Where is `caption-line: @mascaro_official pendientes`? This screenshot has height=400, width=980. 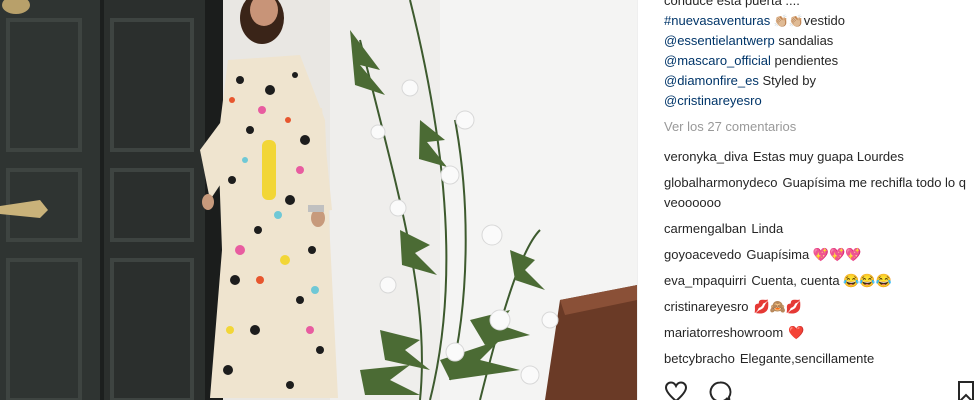
caption-line: @mascaro_official pendientes is located at coordinates (819, 61).